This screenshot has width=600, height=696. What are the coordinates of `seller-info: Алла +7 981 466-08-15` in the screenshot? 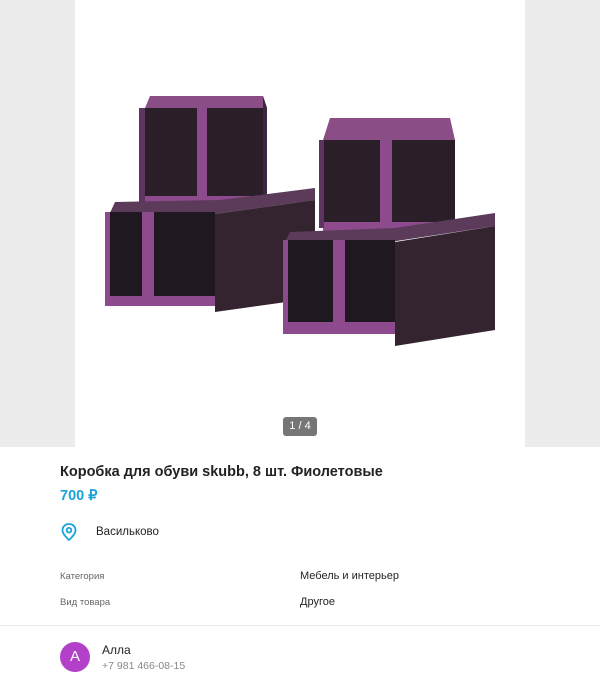 It's located at (143, 657).